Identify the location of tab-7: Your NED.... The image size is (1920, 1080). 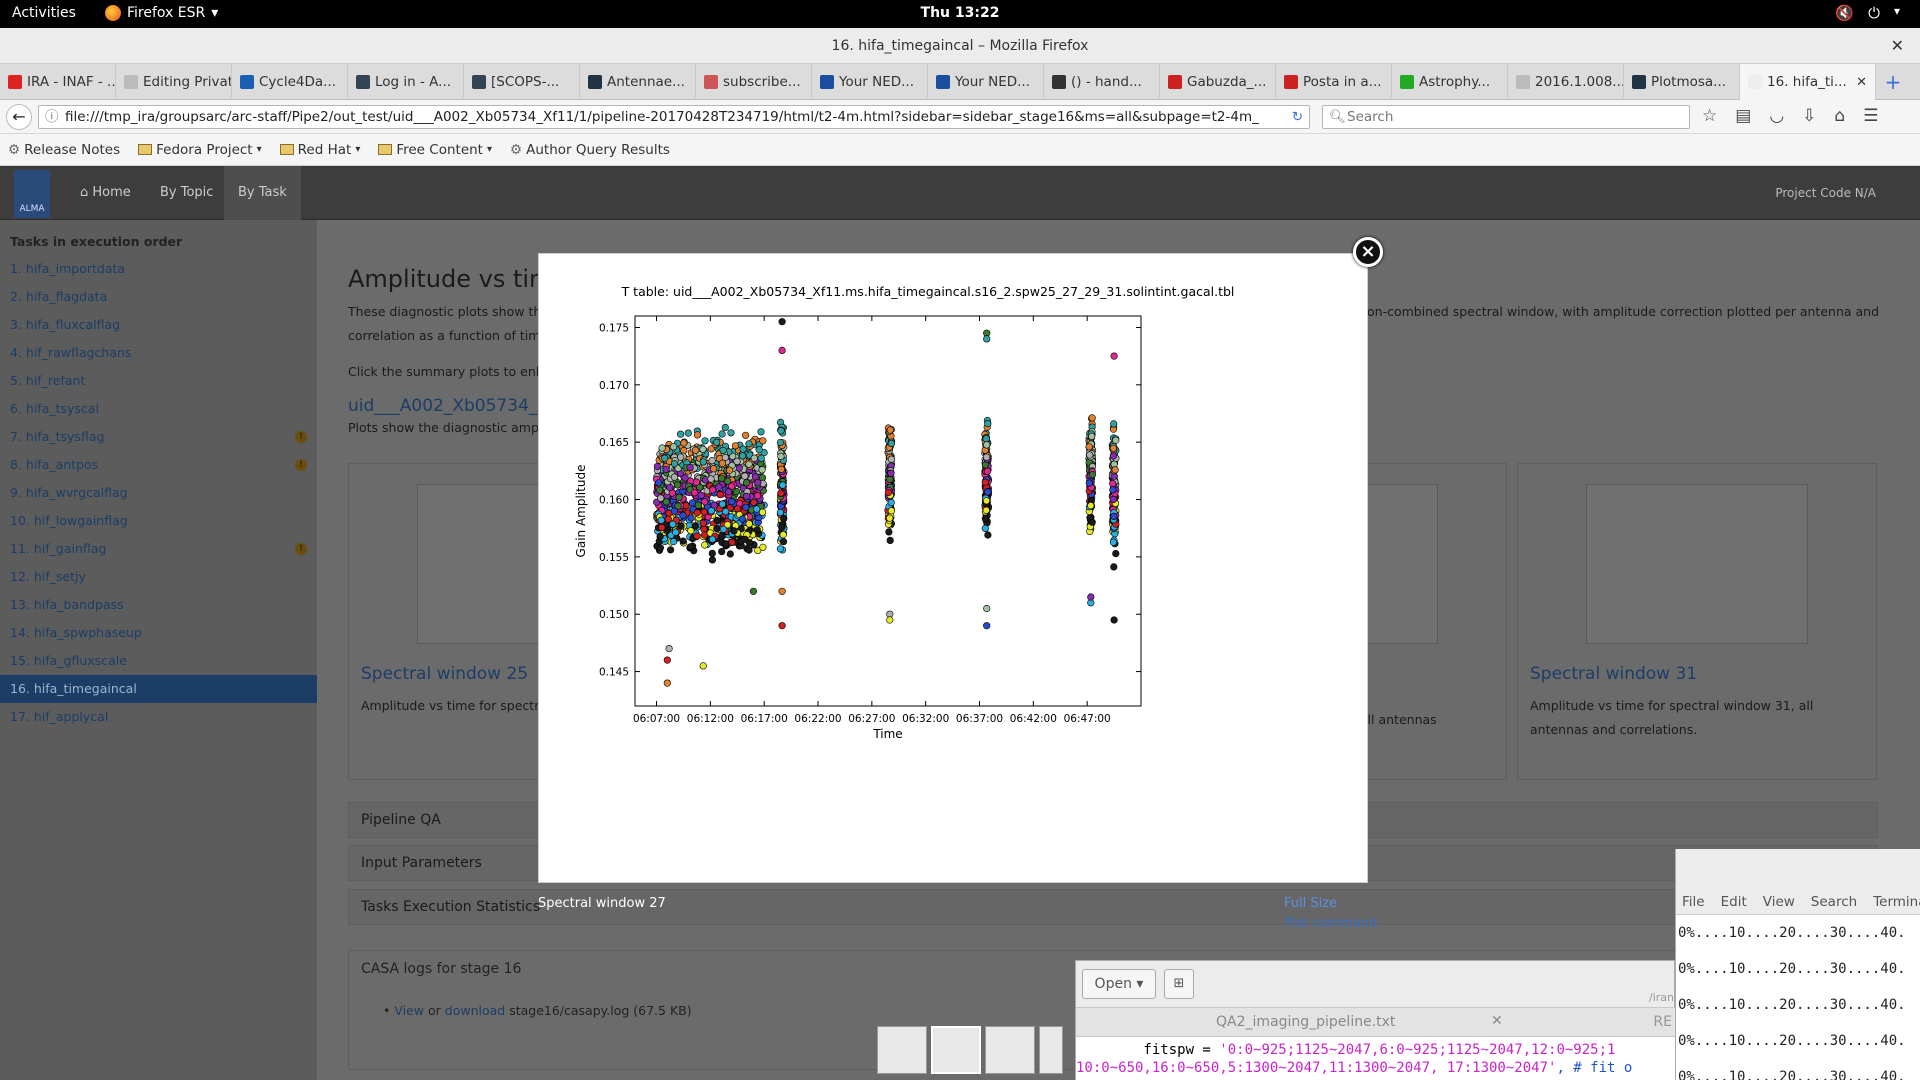
(870, 82).